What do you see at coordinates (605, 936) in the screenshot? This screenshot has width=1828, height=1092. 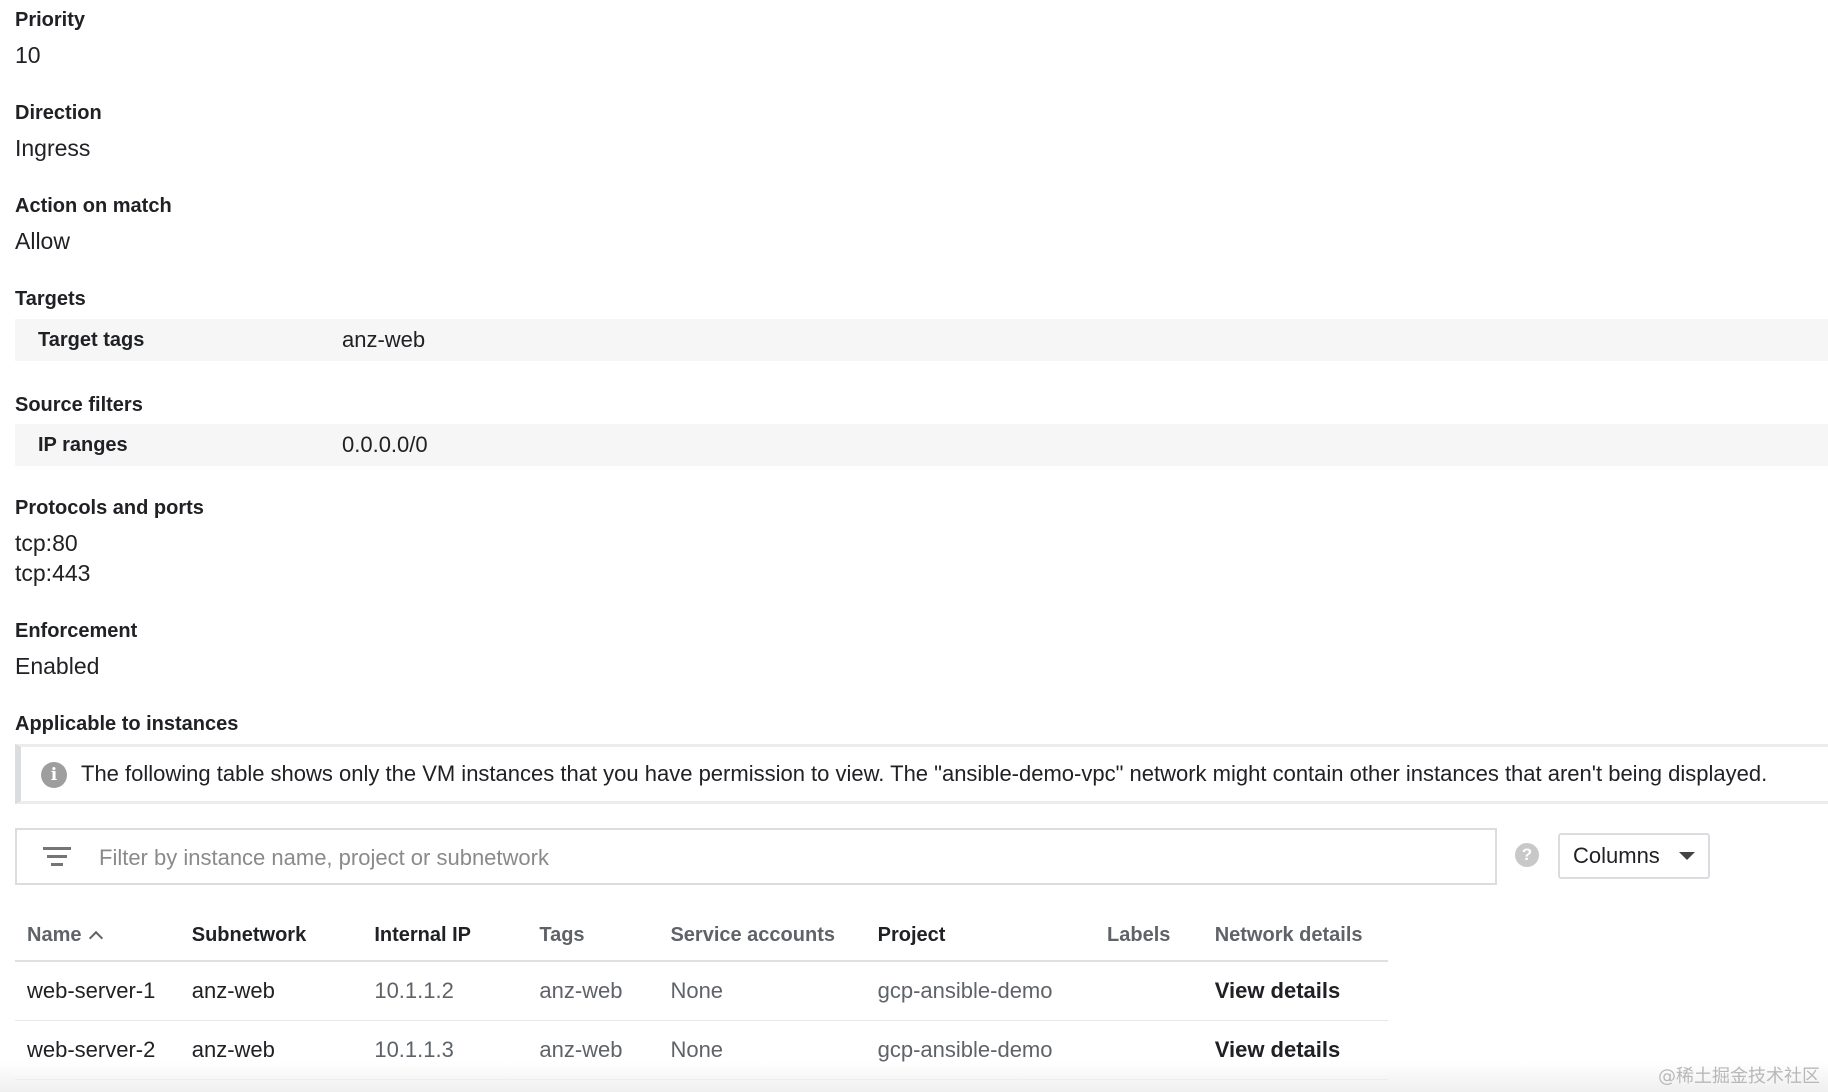 I see `column-header-tags: Tags` at bounding box center [605, 936].